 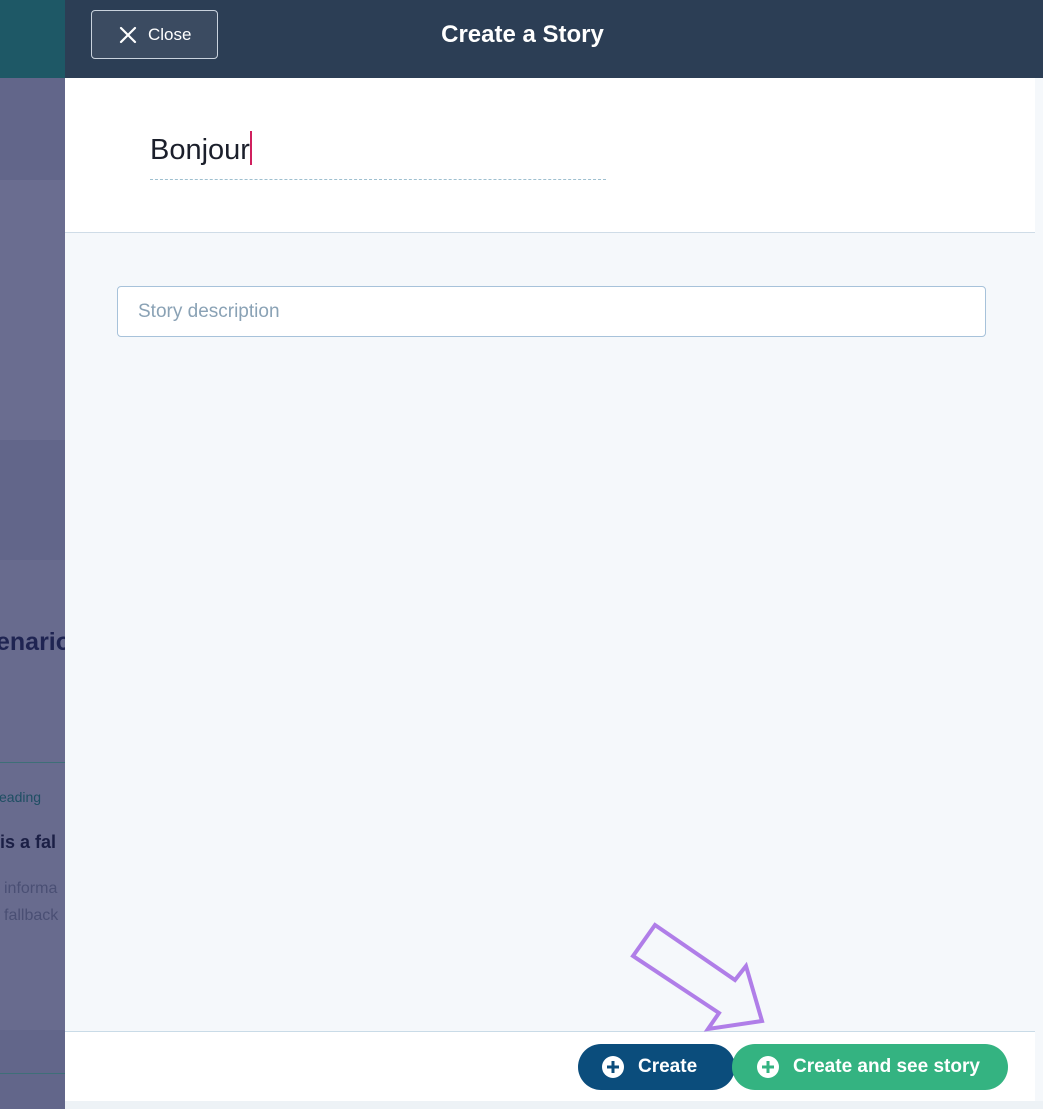 I want to click on modal-header: Create a Story Close, so click(x=554, y=39).